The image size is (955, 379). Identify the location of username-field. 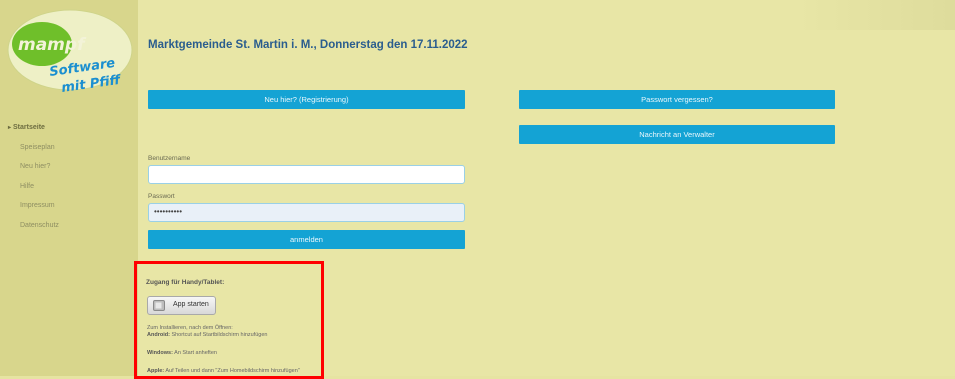
(306, 174).